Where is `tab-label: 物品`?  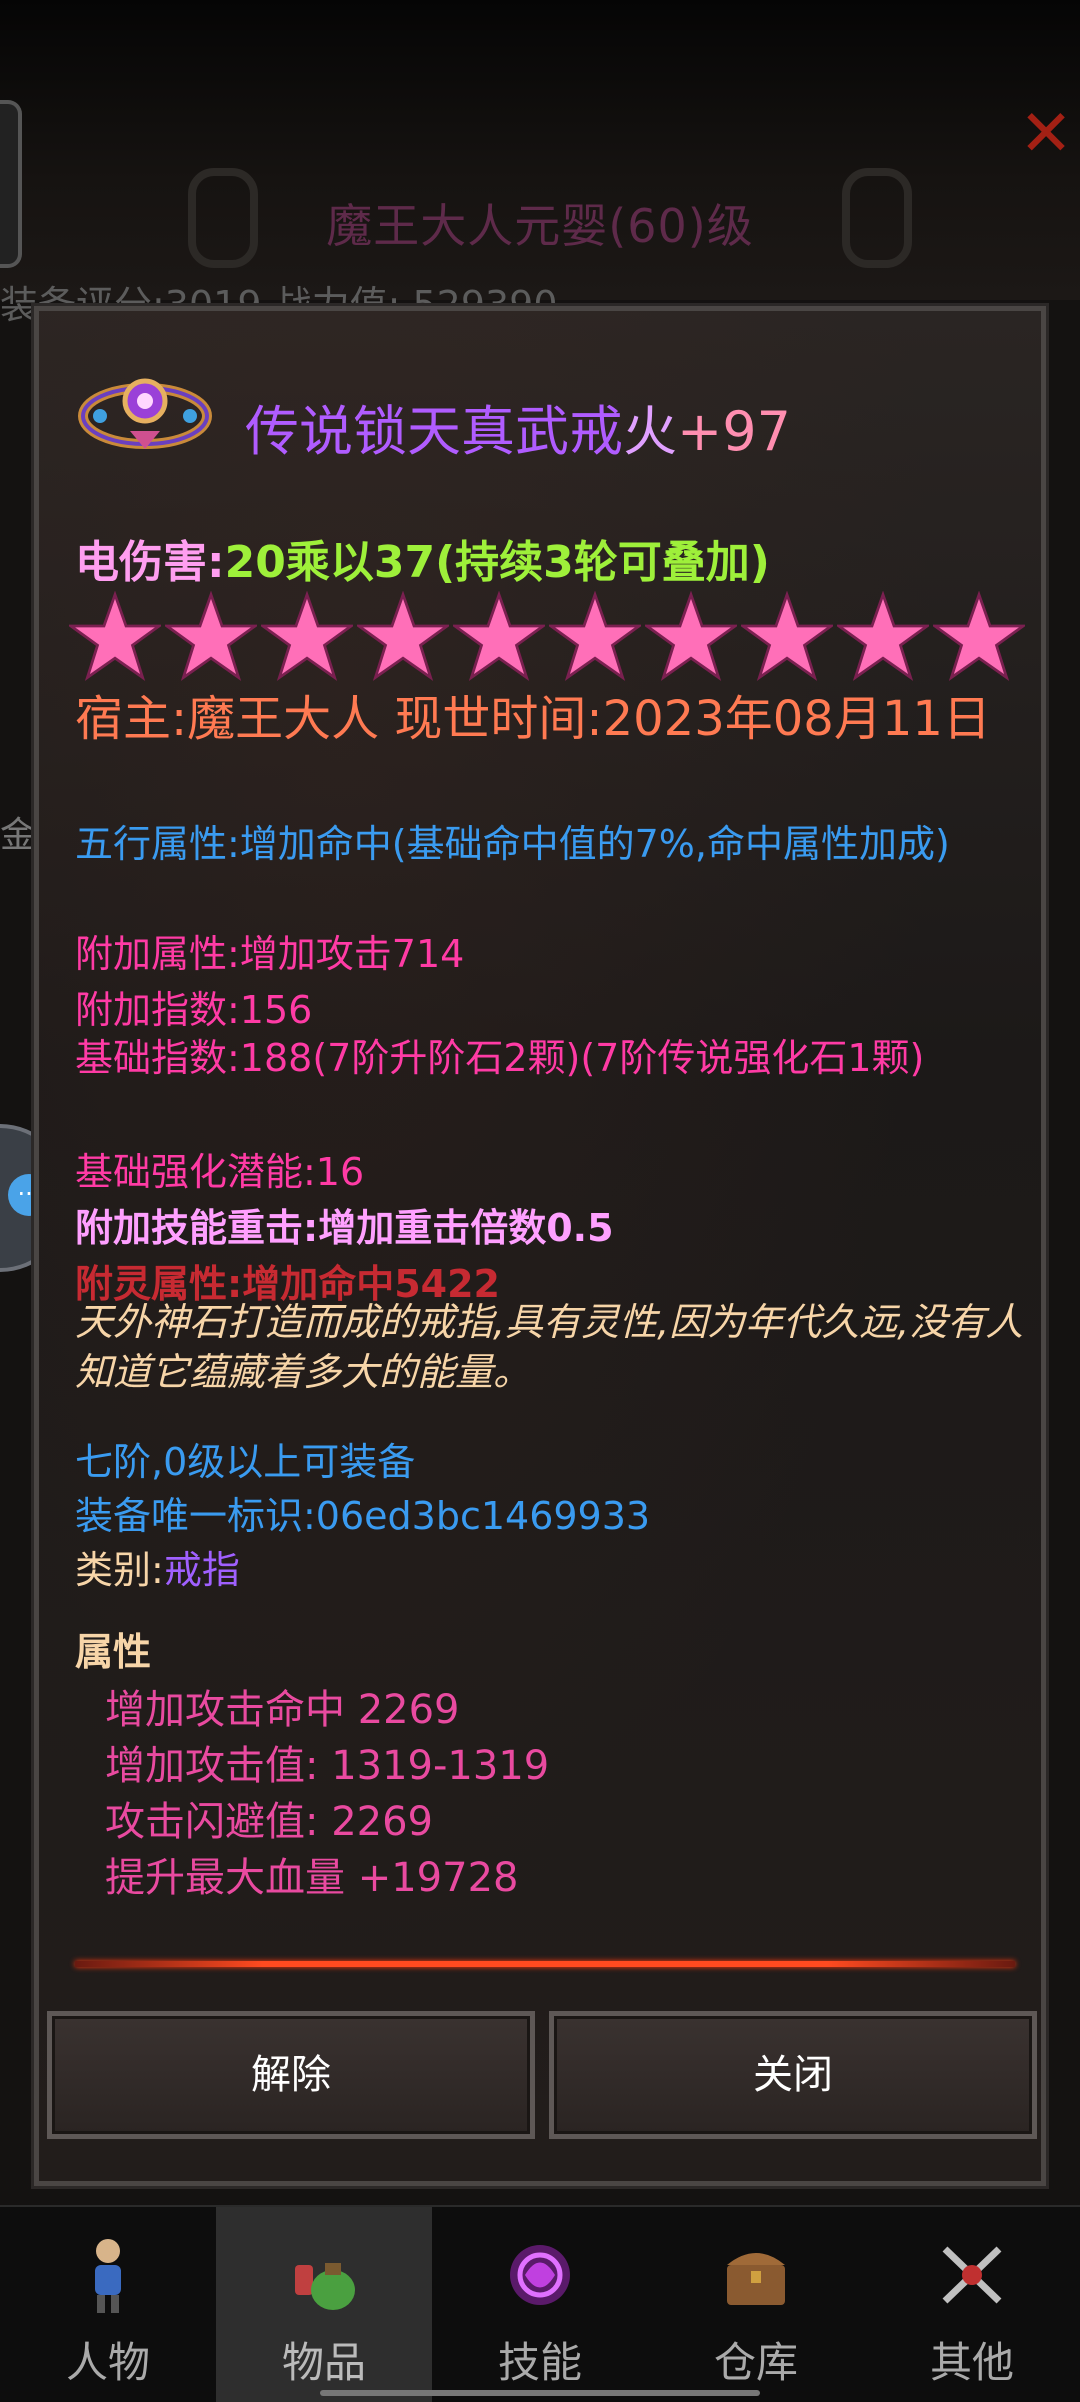 tab-label: 物品 is located at coordinates (323, 2362).